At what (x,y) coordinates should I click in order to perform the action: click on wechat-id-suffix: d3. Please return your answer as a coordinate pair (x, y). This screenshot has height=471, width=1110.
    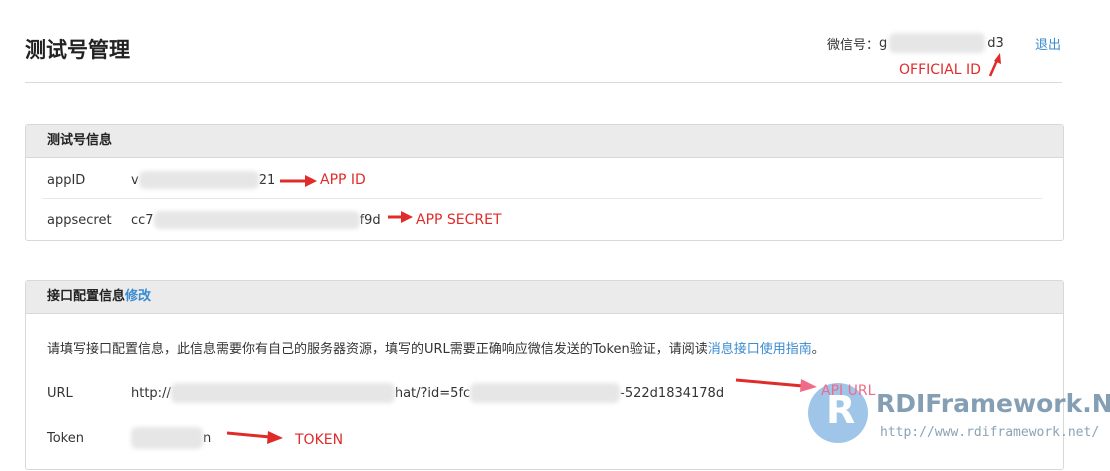
    Looking at the image, I should click on (995, 43).